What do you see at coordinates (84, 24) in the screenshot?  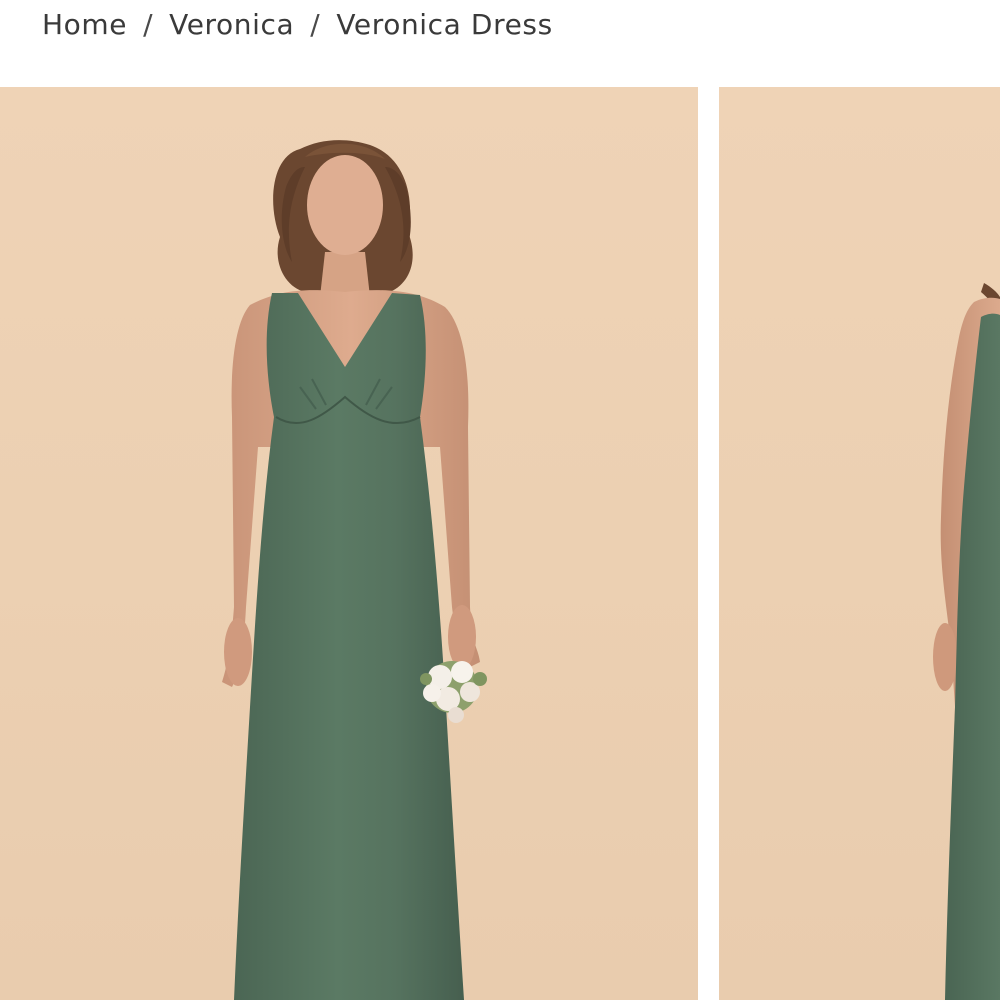 I see `breadcrumb-home-link: Home` at bounding box center [84, 24].